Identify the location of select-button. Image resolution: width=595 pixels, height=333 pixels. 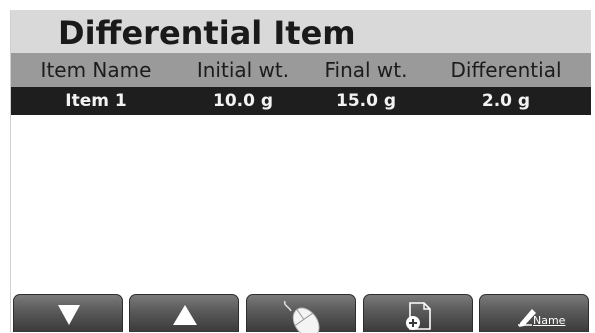
(301, 313).